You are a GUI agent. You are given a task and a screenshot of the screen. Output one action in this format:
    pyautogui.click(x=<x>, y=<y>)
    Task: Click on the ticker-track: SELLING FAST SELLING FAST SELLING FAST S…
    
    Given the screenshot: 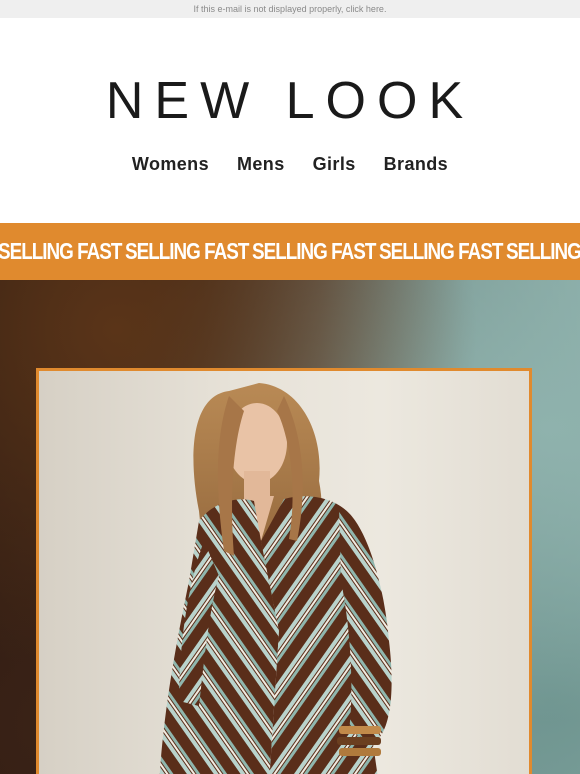 What is the action you would take?
    pyautogui.click(x=290, y=251)
    